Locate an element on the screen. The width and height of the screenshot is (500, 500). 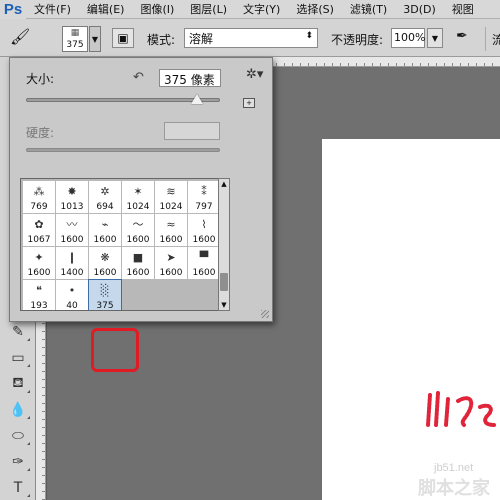
brush-preset-cell: ❋ 1600 is located at coordinates (105, 263).